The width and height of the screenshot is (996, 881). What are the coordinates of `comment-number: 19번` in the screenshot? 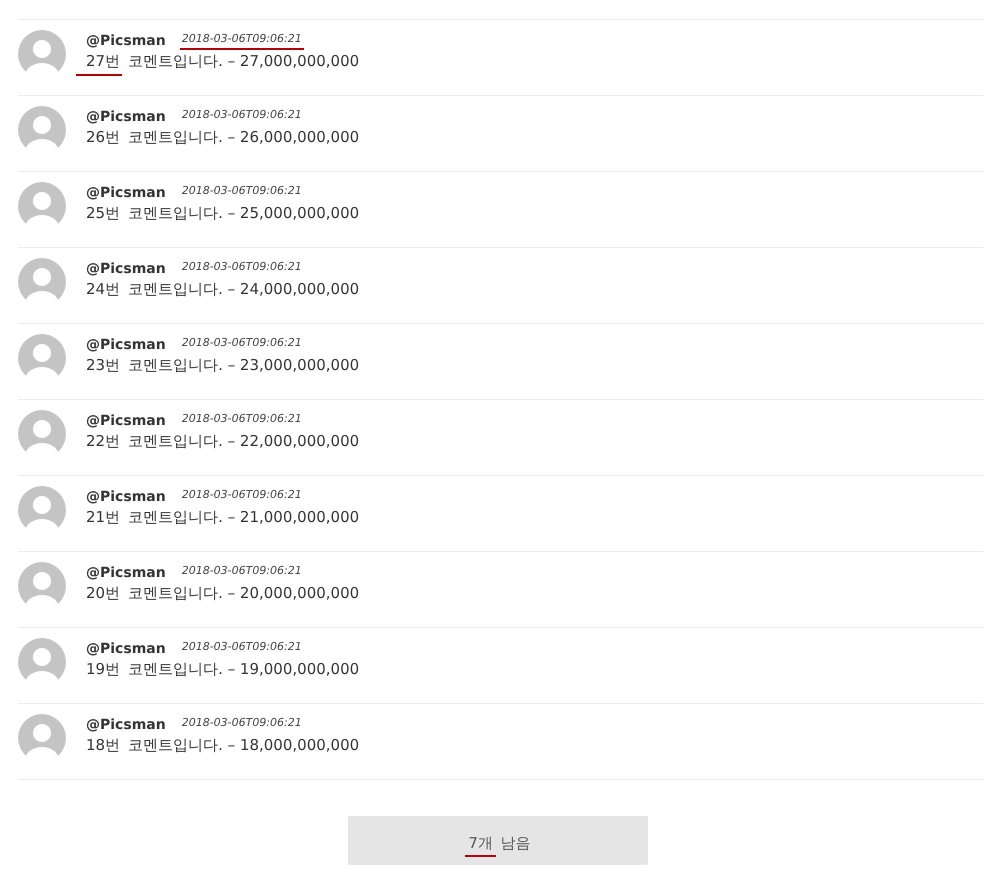 It's located at (103, 670).